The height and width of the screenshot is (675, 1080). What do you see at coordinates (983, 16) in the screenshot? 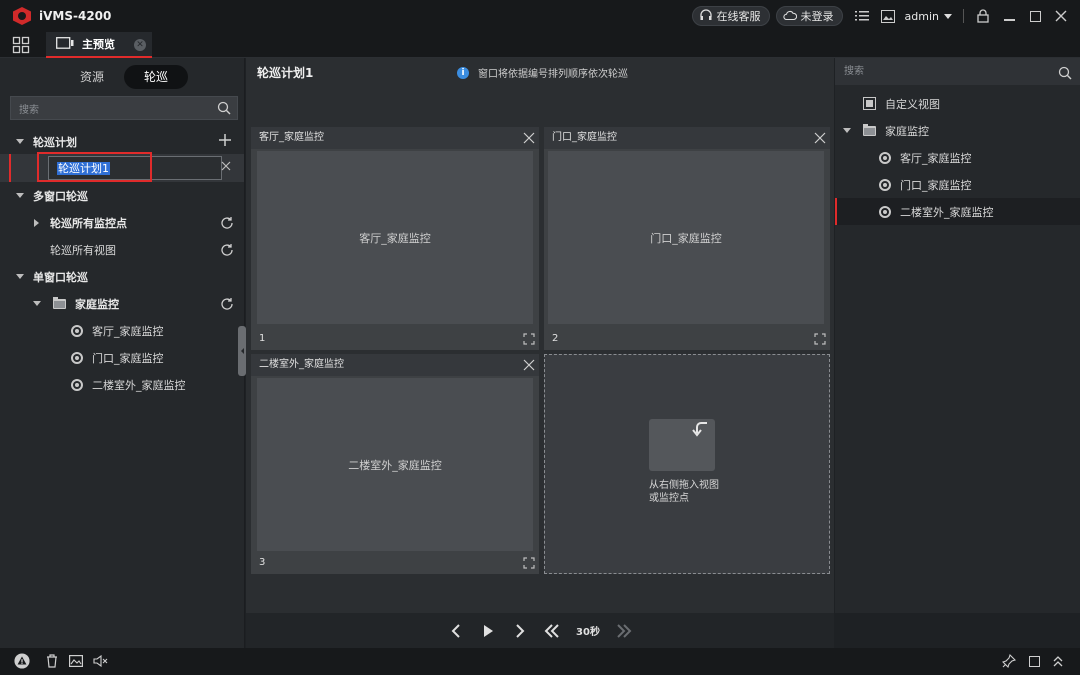
I see `lock-icon` at bounding box center [983, 16].